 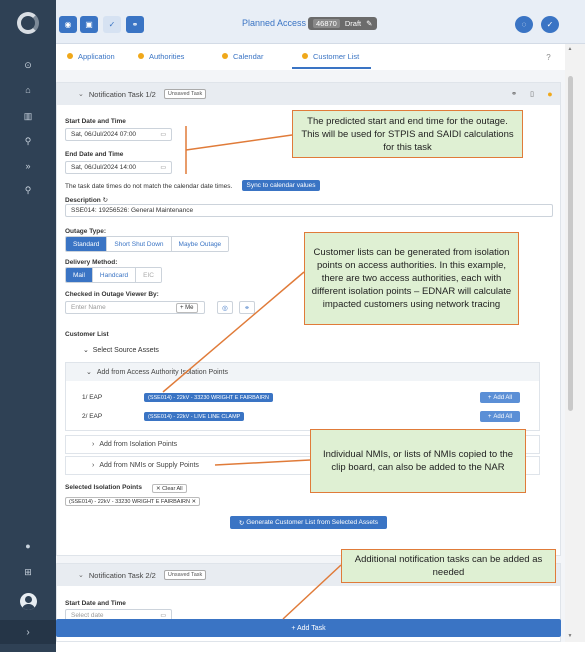 What do you see at coordinates (308, 628) in the screenshot?
I see `add-task-button: + Add Task` at bounding box center [308, 628].